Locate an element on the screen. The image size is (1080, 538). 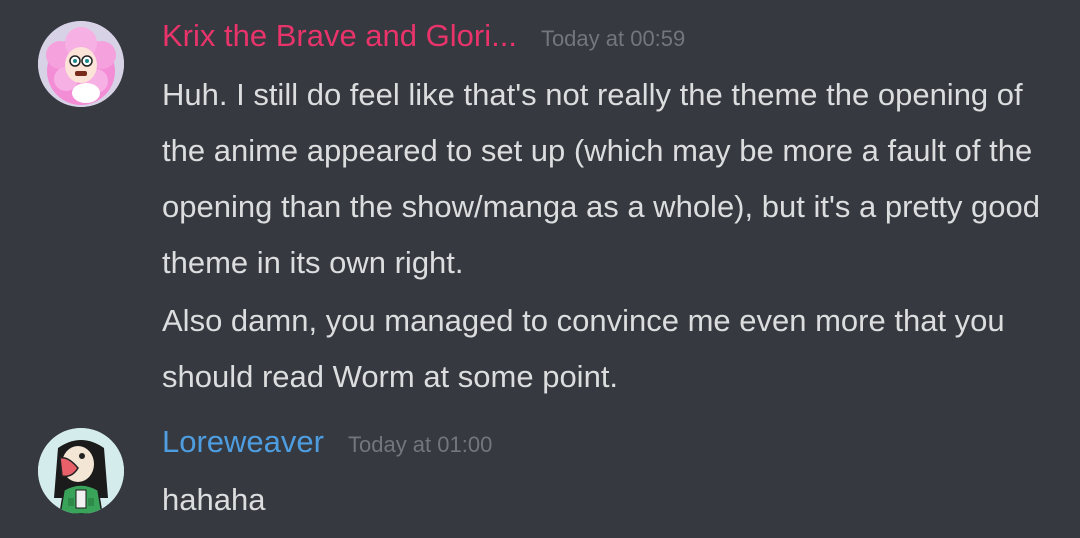
timestamp: Today at 00:59 is located at coordinates (613, 39).